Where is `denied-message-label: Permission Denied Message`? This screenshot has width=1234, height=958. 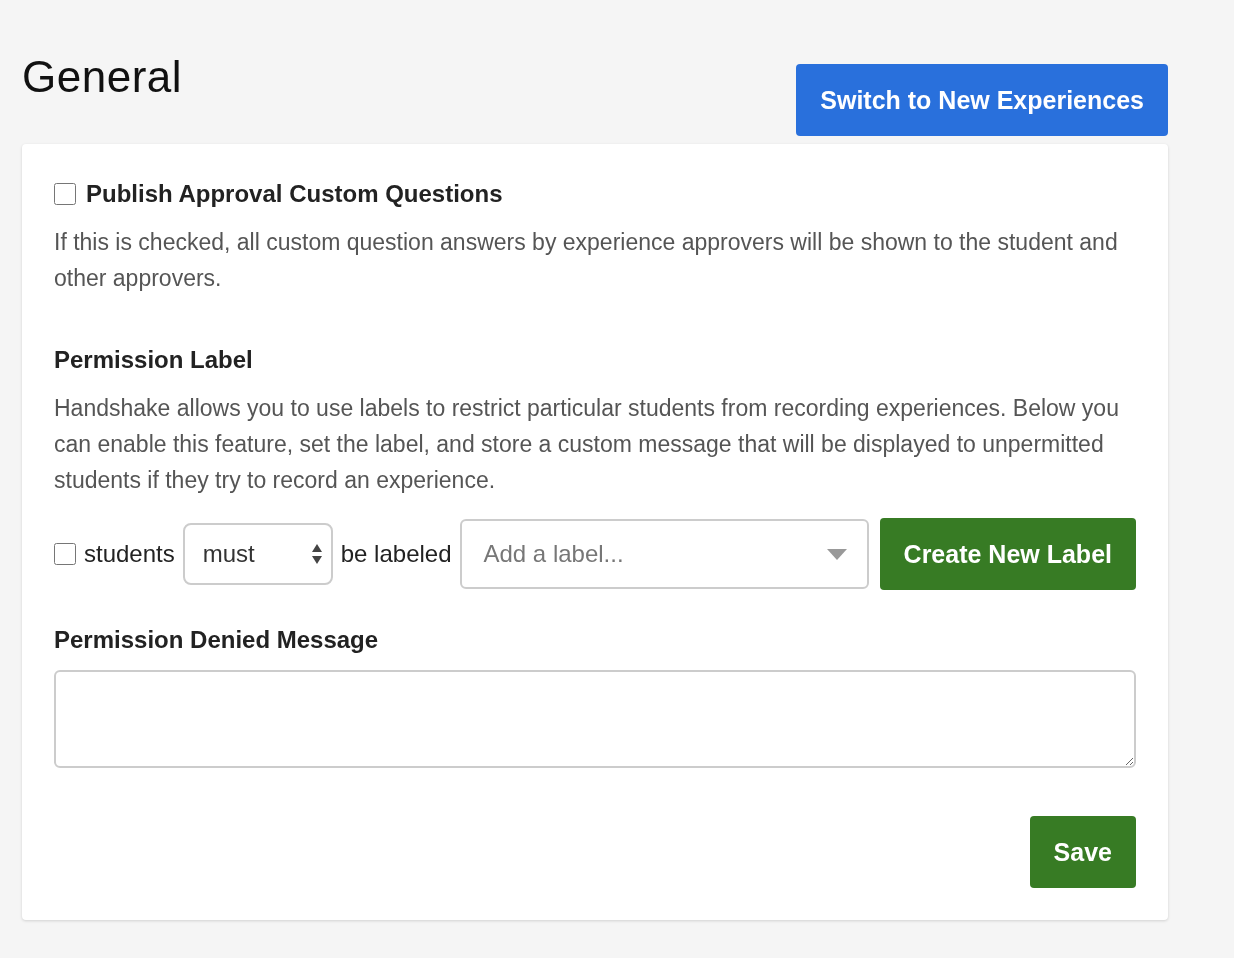
denied-message-label: Permission Denied Message is located at coordinates (217, 640).